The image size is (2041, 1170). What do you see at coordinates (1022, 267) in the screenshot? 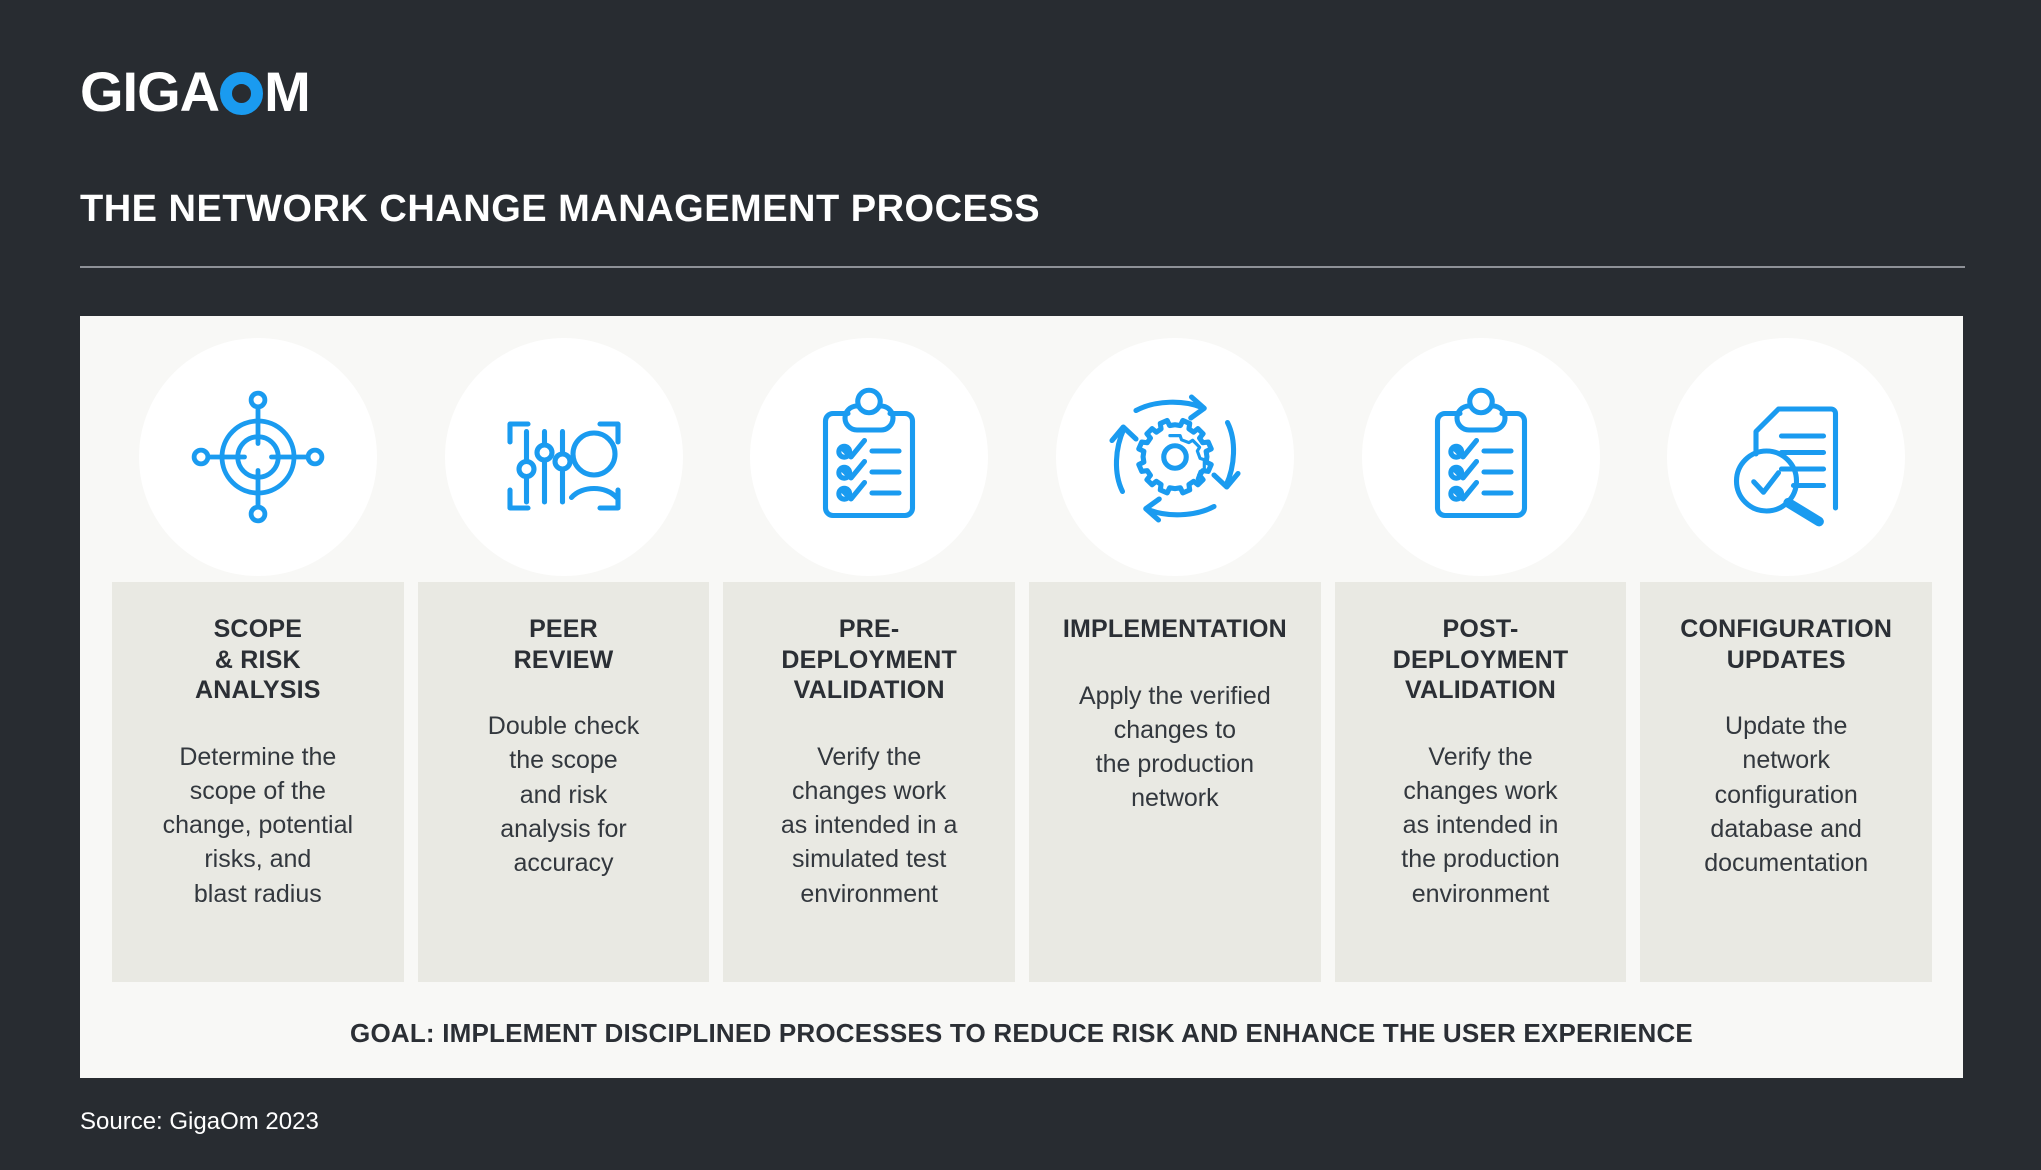
I see `title-divider` at bounding box center [1022, 267].